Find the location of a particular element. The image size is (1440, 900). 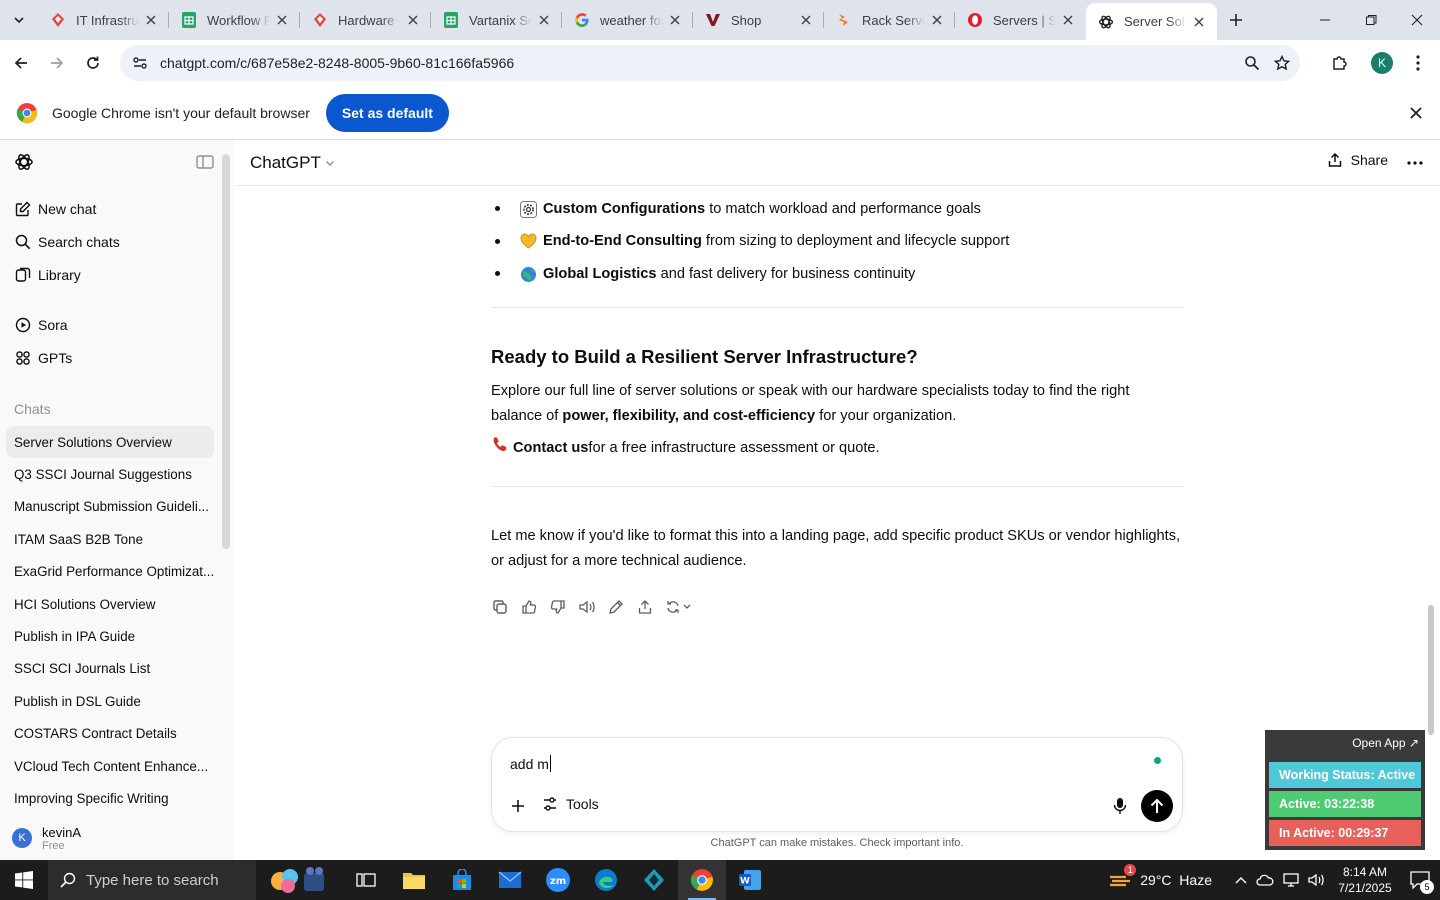

chat-history-item: Q3 SSCI Journal Suggestions is located at coordinates (117, 474).